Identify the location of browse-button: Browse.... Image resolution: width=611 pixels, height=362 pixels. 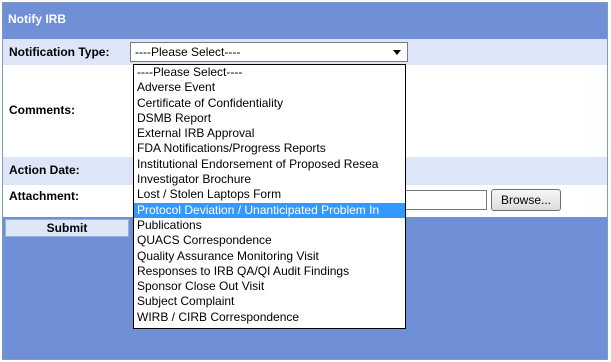
(526, 200).